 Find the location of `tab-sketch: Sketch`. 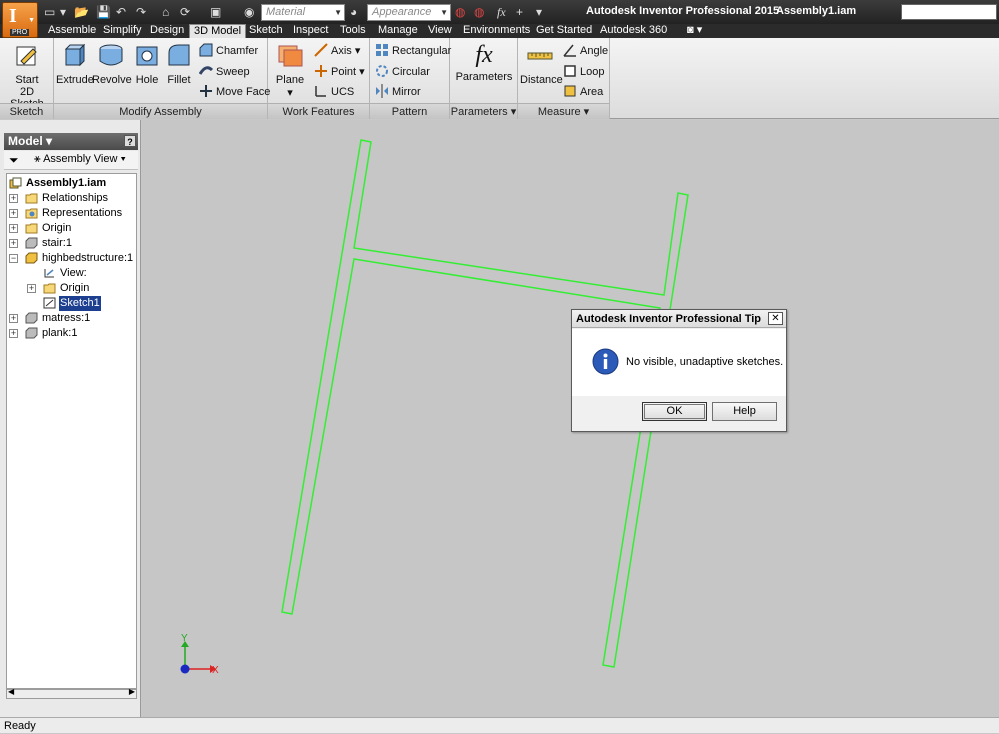

tab-sketch: Sketch is located at coordinates (266, 31).